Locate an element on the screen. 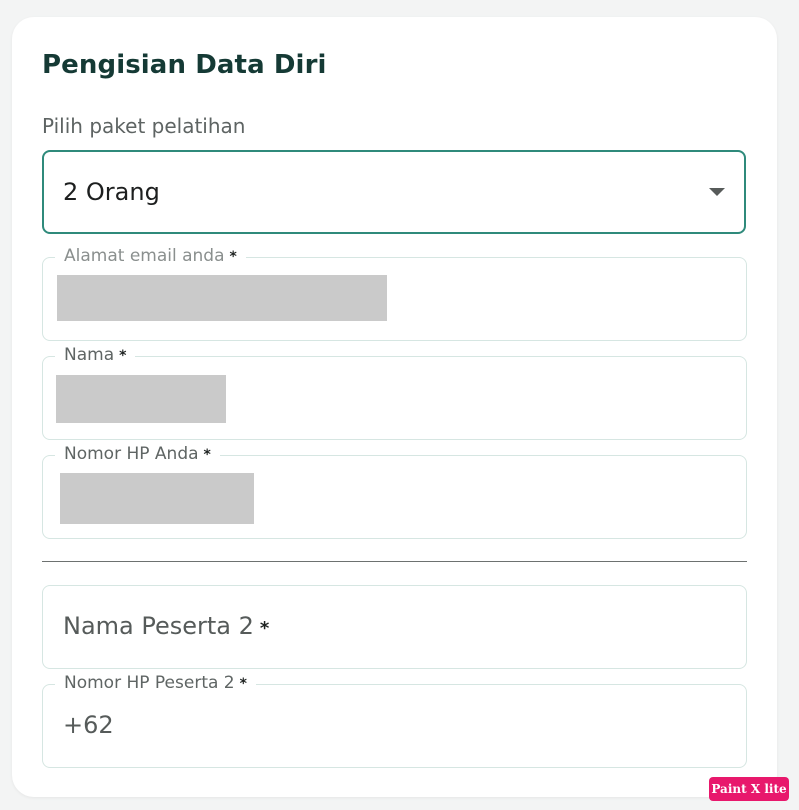 The image size is (799, 810). participant2-phone-value: +62 is located at coordinates (88, 725).